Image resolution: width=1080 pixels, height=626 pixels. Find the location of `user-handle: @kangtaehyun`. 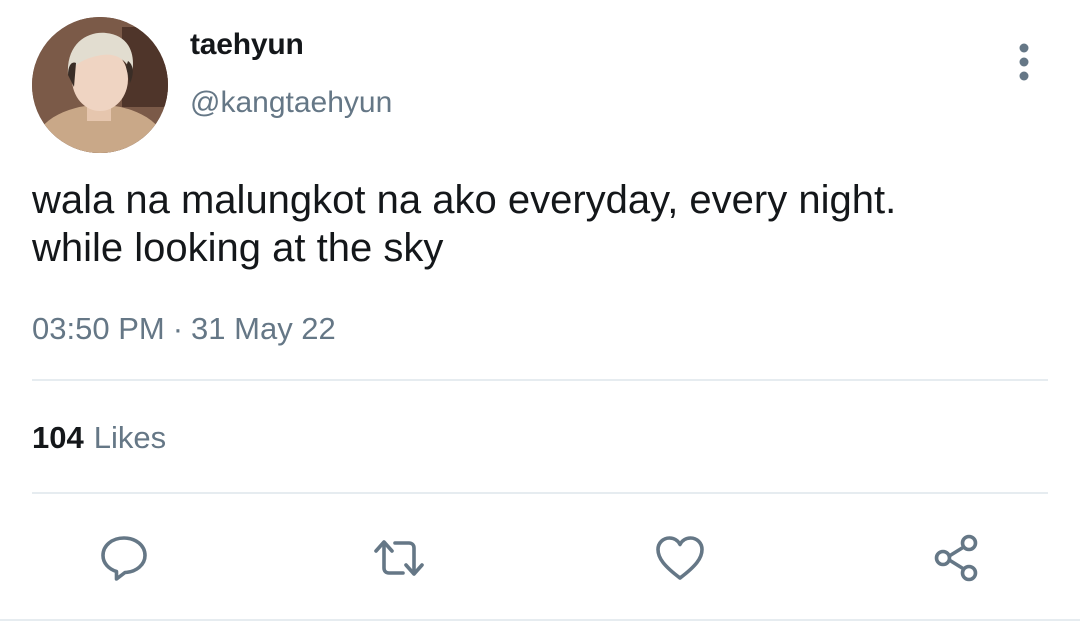

user-handle: @kangtaehyun is located at coordinates (291, 103).